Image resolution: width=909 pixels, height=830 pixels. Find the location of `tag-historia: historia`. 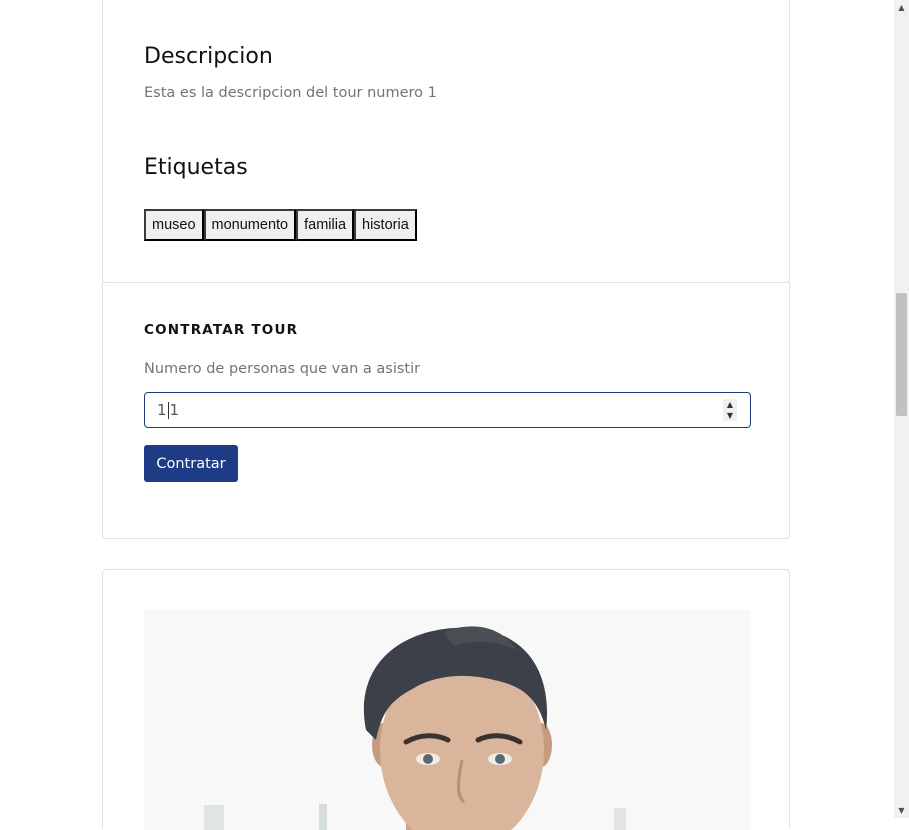

tag-historia: historia is located at coordinates (385, 225).